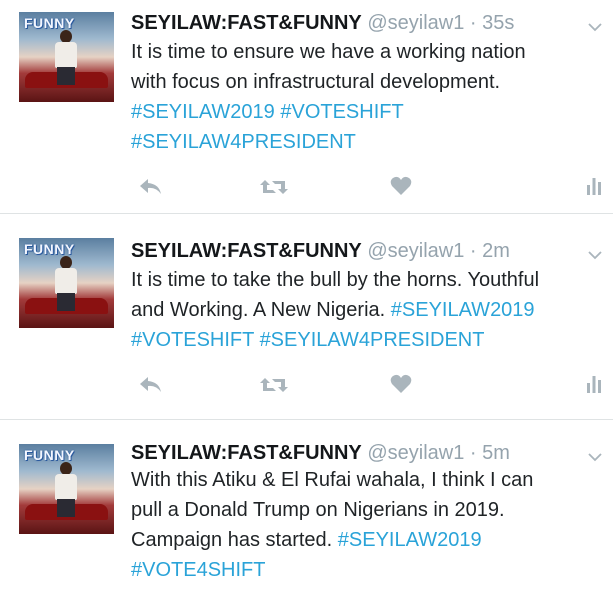 This screenshot has width=613, height=598. I want to click on tweet-text-line: #SEYILAW2019 #VOTESHIFT, so click(366, 112).